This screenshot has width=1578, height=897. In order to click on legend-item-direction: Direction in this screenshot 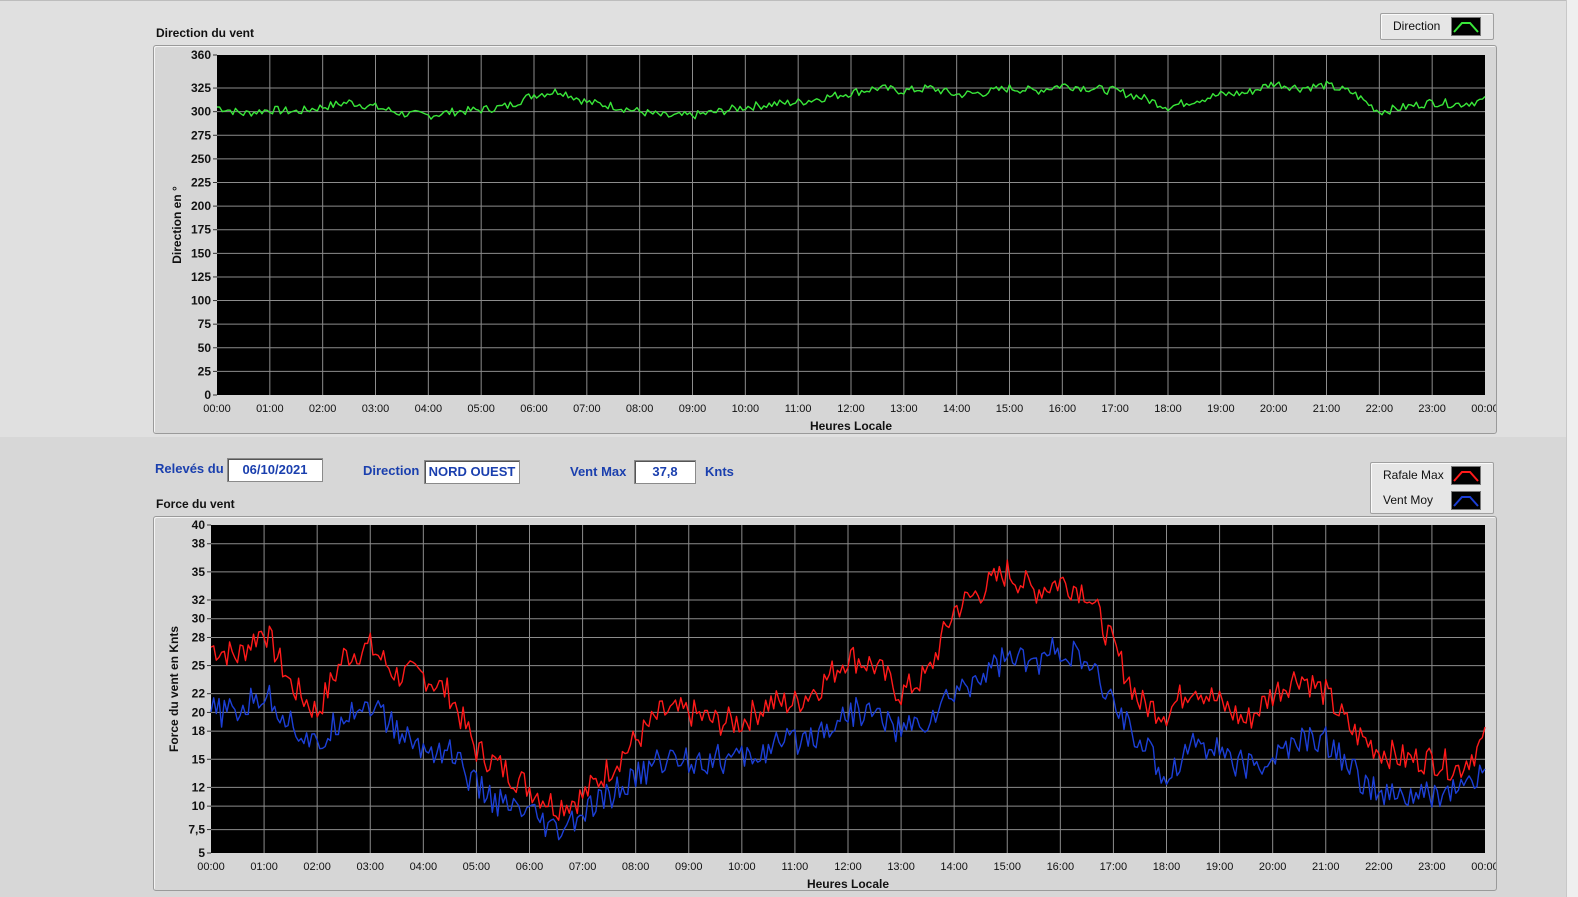, I will do `click(1437, 26)`.